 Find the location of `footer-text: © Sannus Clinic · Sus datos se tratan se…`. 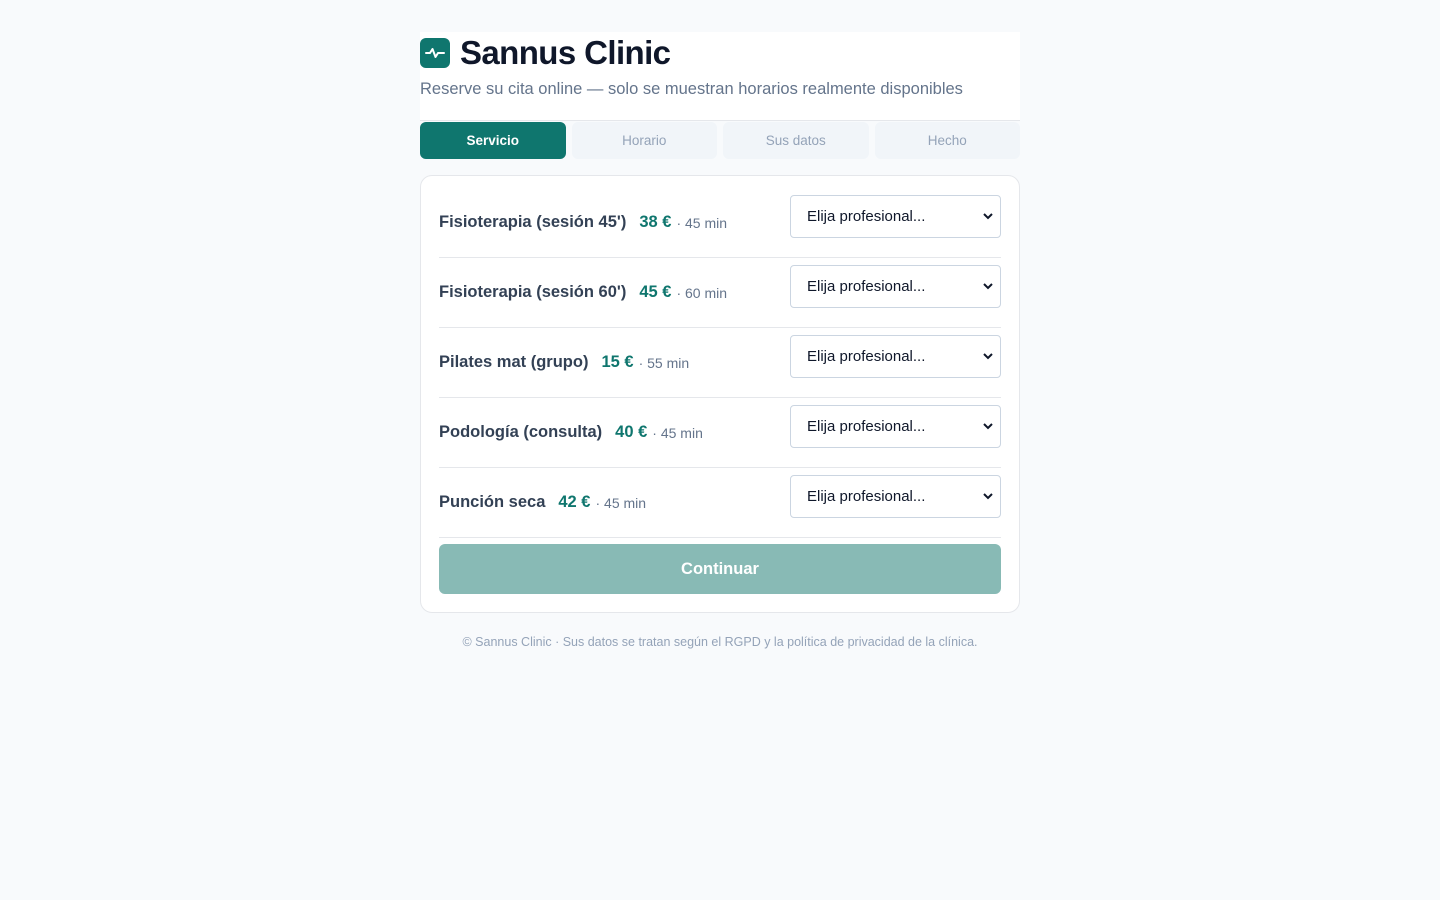

footer-text: © Sannus Clinic · Sus datos se tratan se… is located at coordinates (720, 642).